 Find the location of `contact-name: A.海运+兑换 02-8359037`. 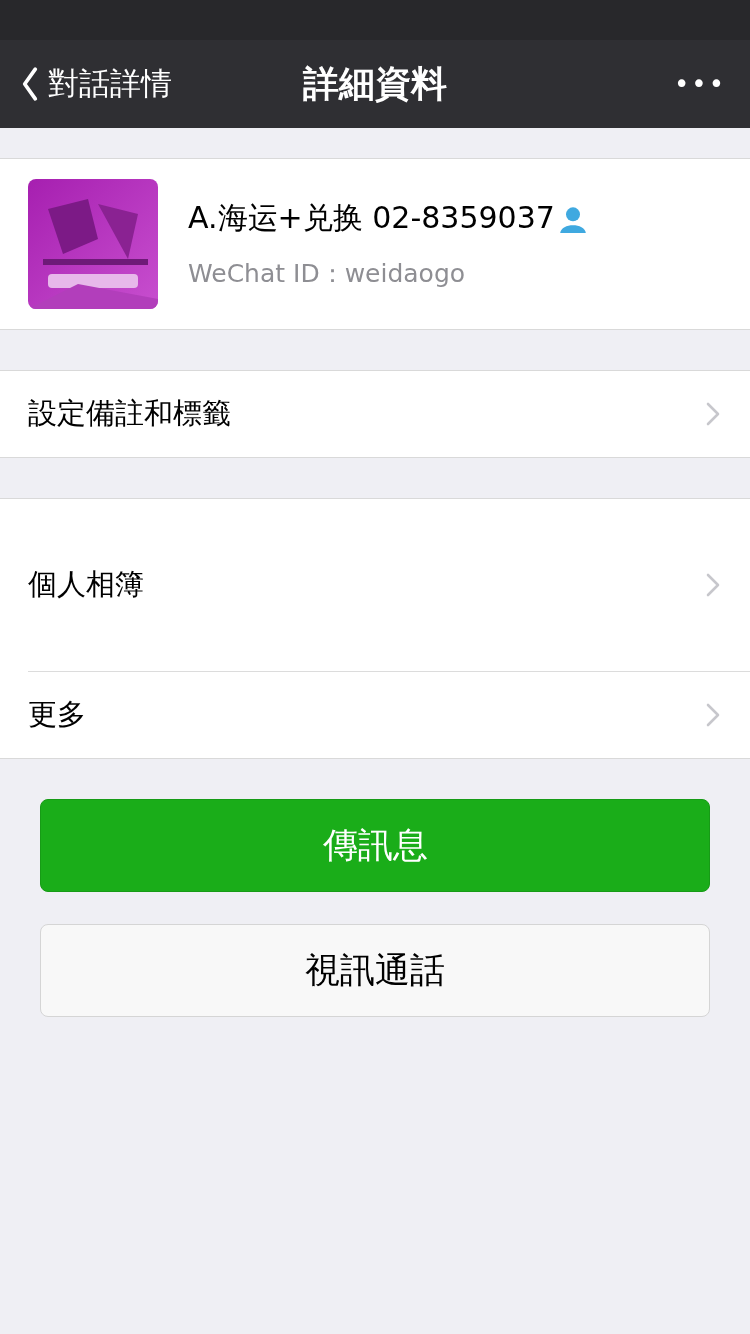

contact-name: A.海运+兑换 02-8359037 is located at coordinates (371, 218).